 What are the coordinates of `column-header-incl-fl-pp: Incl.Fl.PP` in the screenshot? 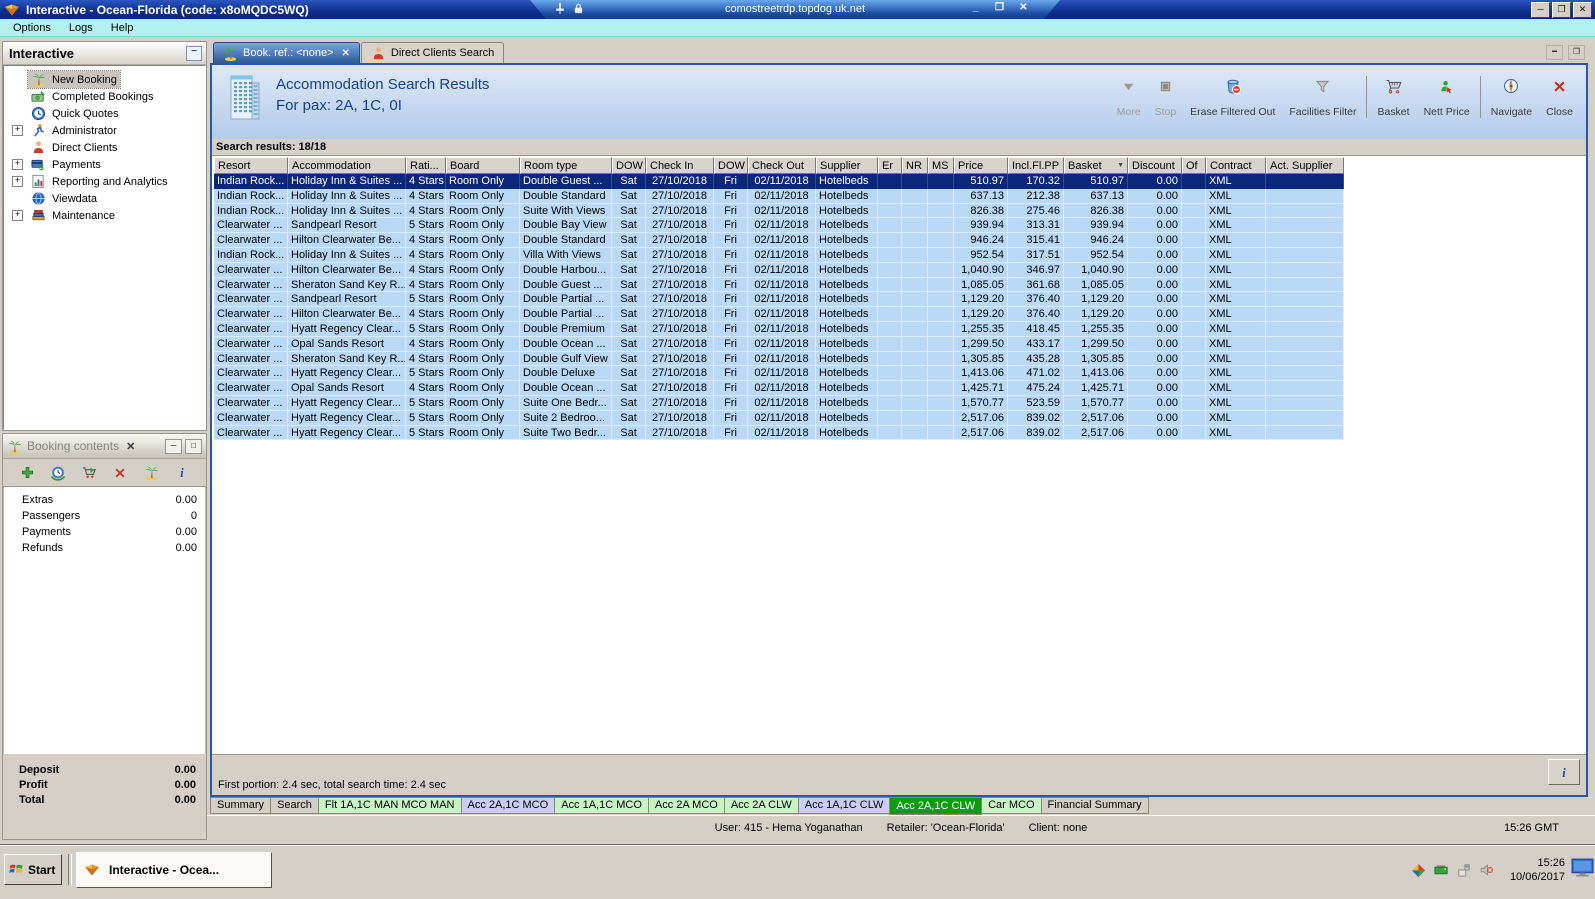 It's located at (1036, 165).